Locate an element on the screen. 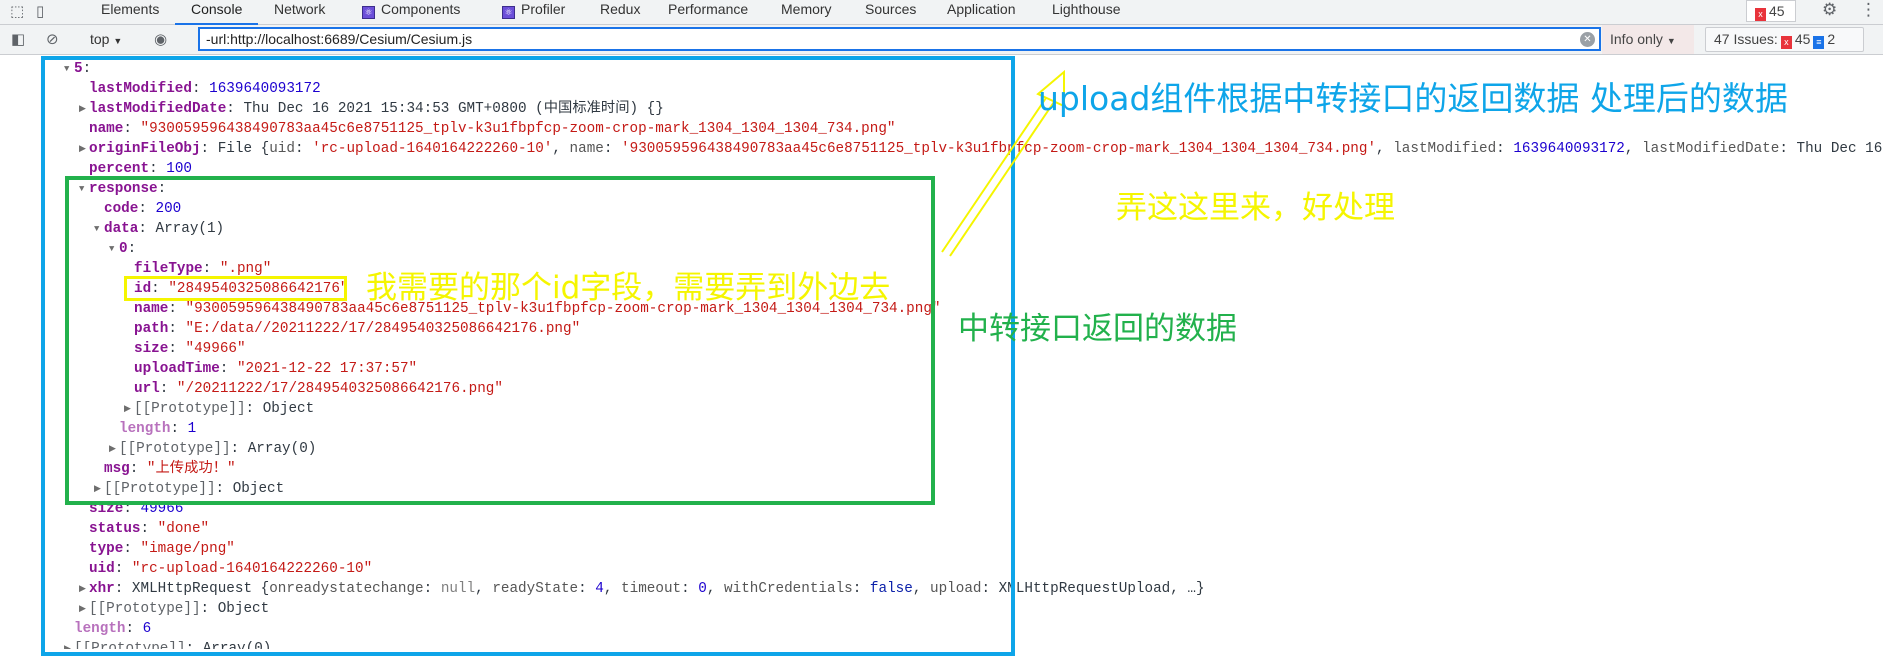  relay-data-annotation-text: 中转接口返回的数据 is located at coordinates (1097, 329).